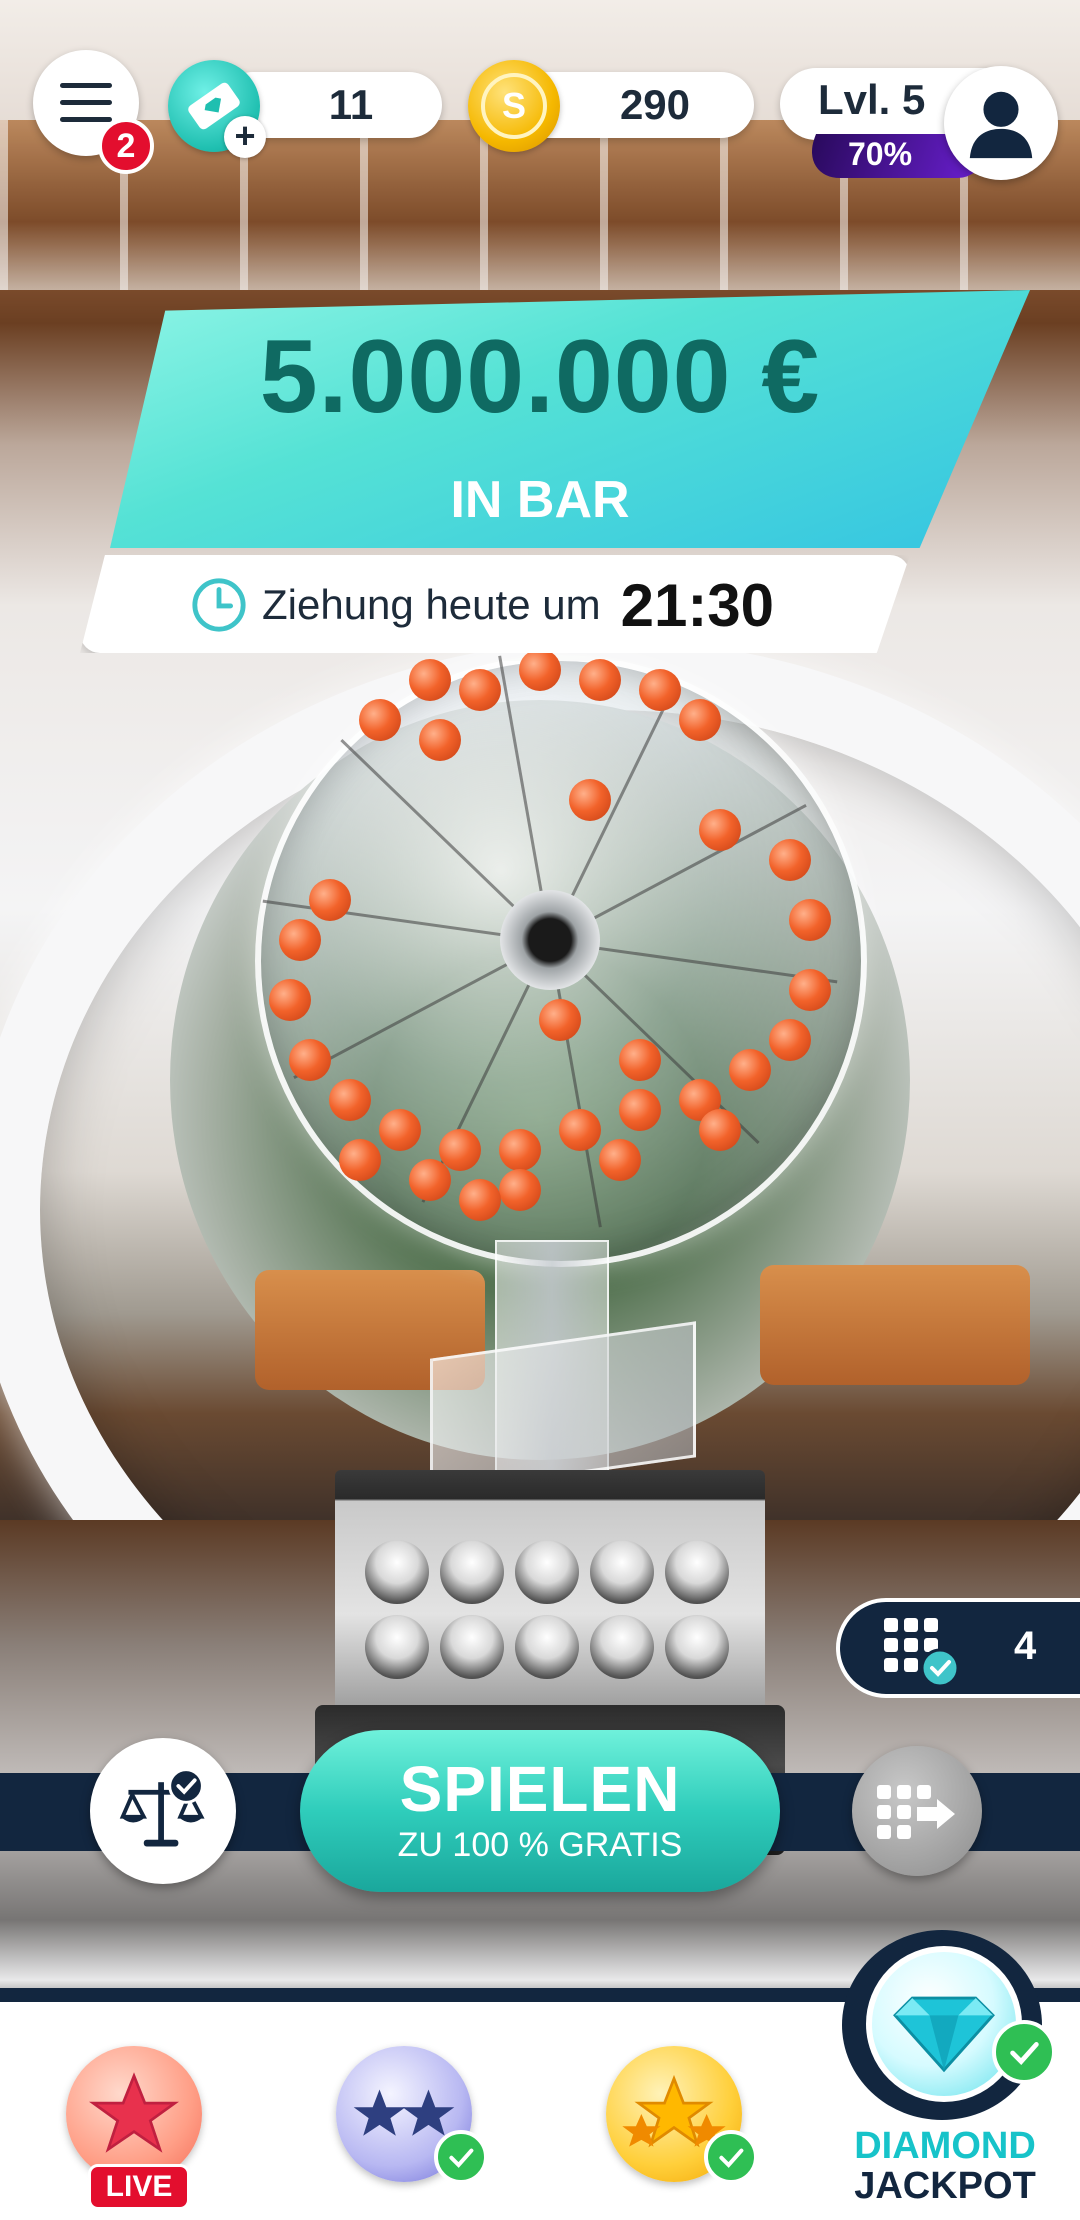 This screenshot has width=1080, height=2220. I want to click on tickets-count: 11, so click(351, 104).